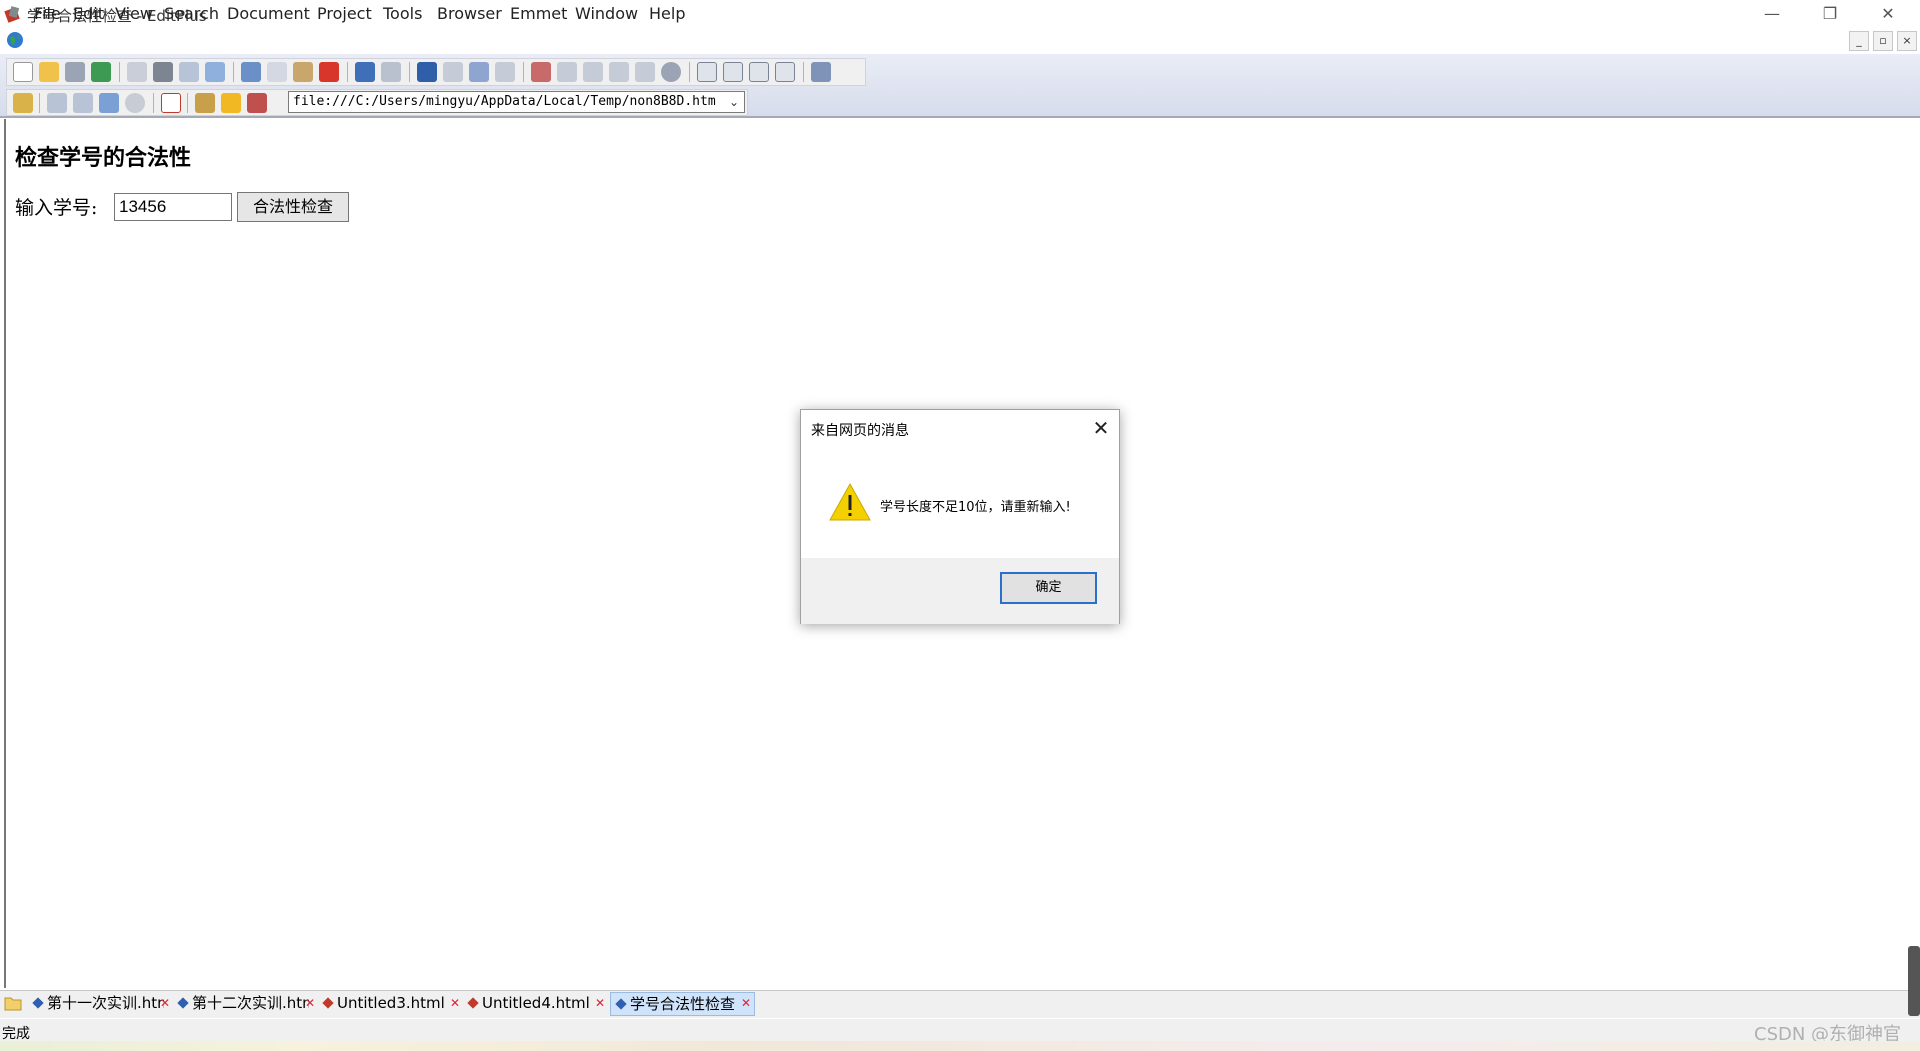 The width and height of the screenshot is (1920, 1051). What do you see at coordinates (303, 72) in the screenshot?
I see `paste-icon` at bounding box center [303, 72].